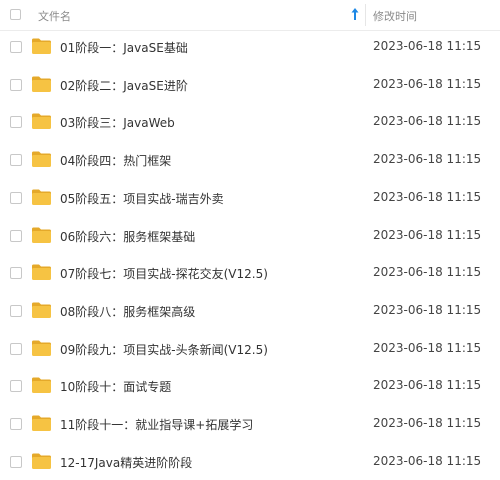  I want to click on file-name: 04阶段四：热门框架, so click(115, 160).